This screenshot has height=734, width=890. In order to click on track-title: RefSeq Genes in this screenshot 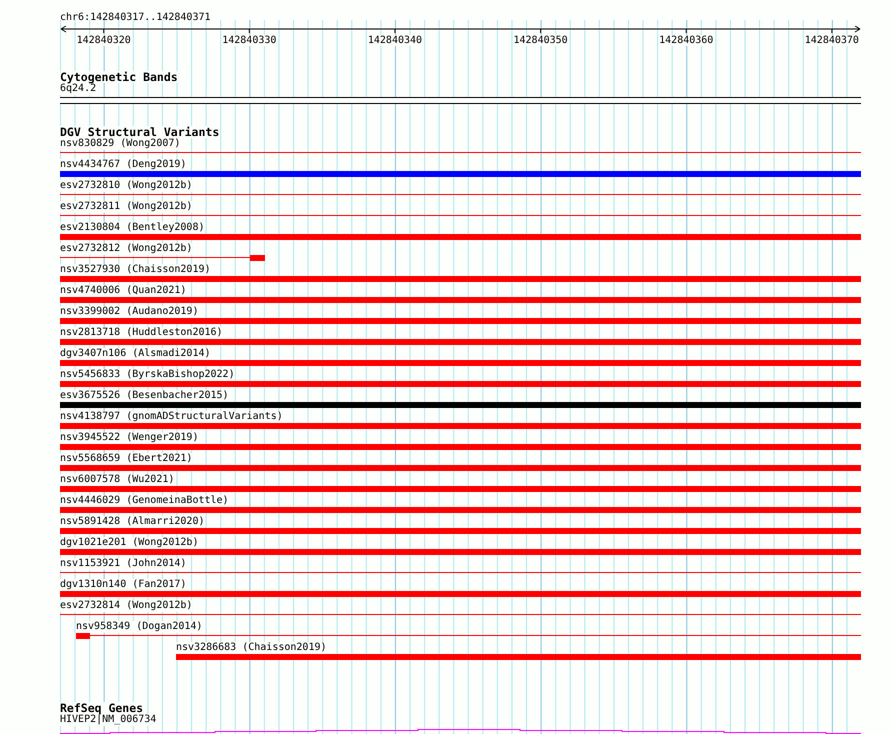, I will do `click(102, 708)`.